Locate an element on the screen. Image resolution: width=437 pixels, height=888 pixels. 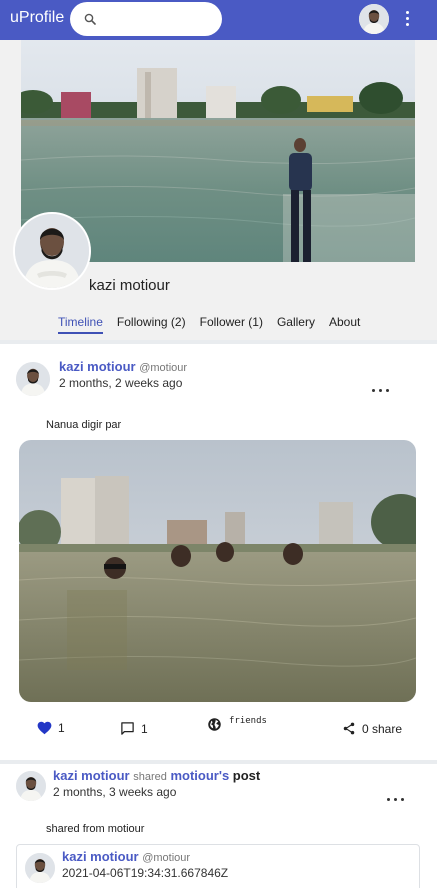
user-avatar is located at coordinates (374, 19).